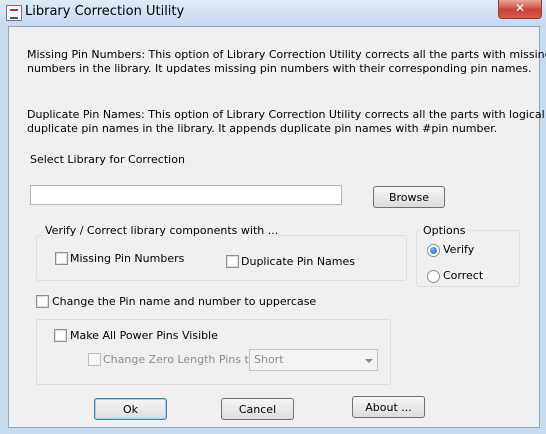  What do you see at coordinates (458, 249) in the screenshot?
I see `verify-radio-label: Verify` at bounding box center [458, 249].